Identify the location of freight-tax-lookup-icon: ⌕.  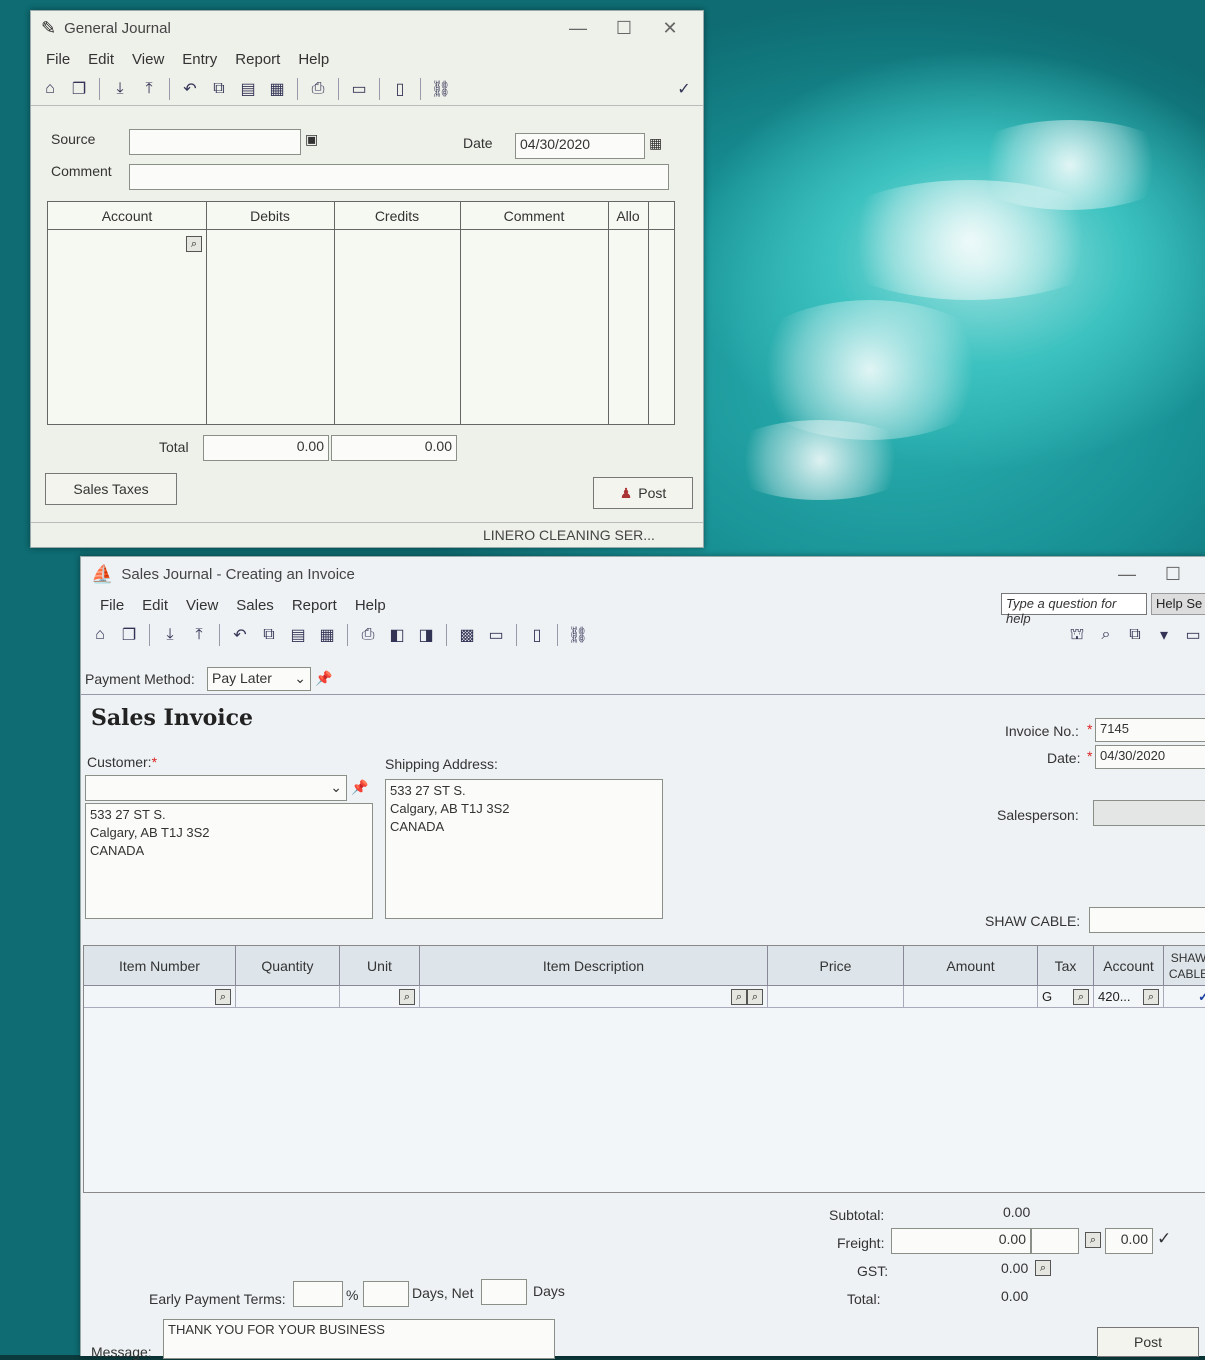
(1093, 1240).